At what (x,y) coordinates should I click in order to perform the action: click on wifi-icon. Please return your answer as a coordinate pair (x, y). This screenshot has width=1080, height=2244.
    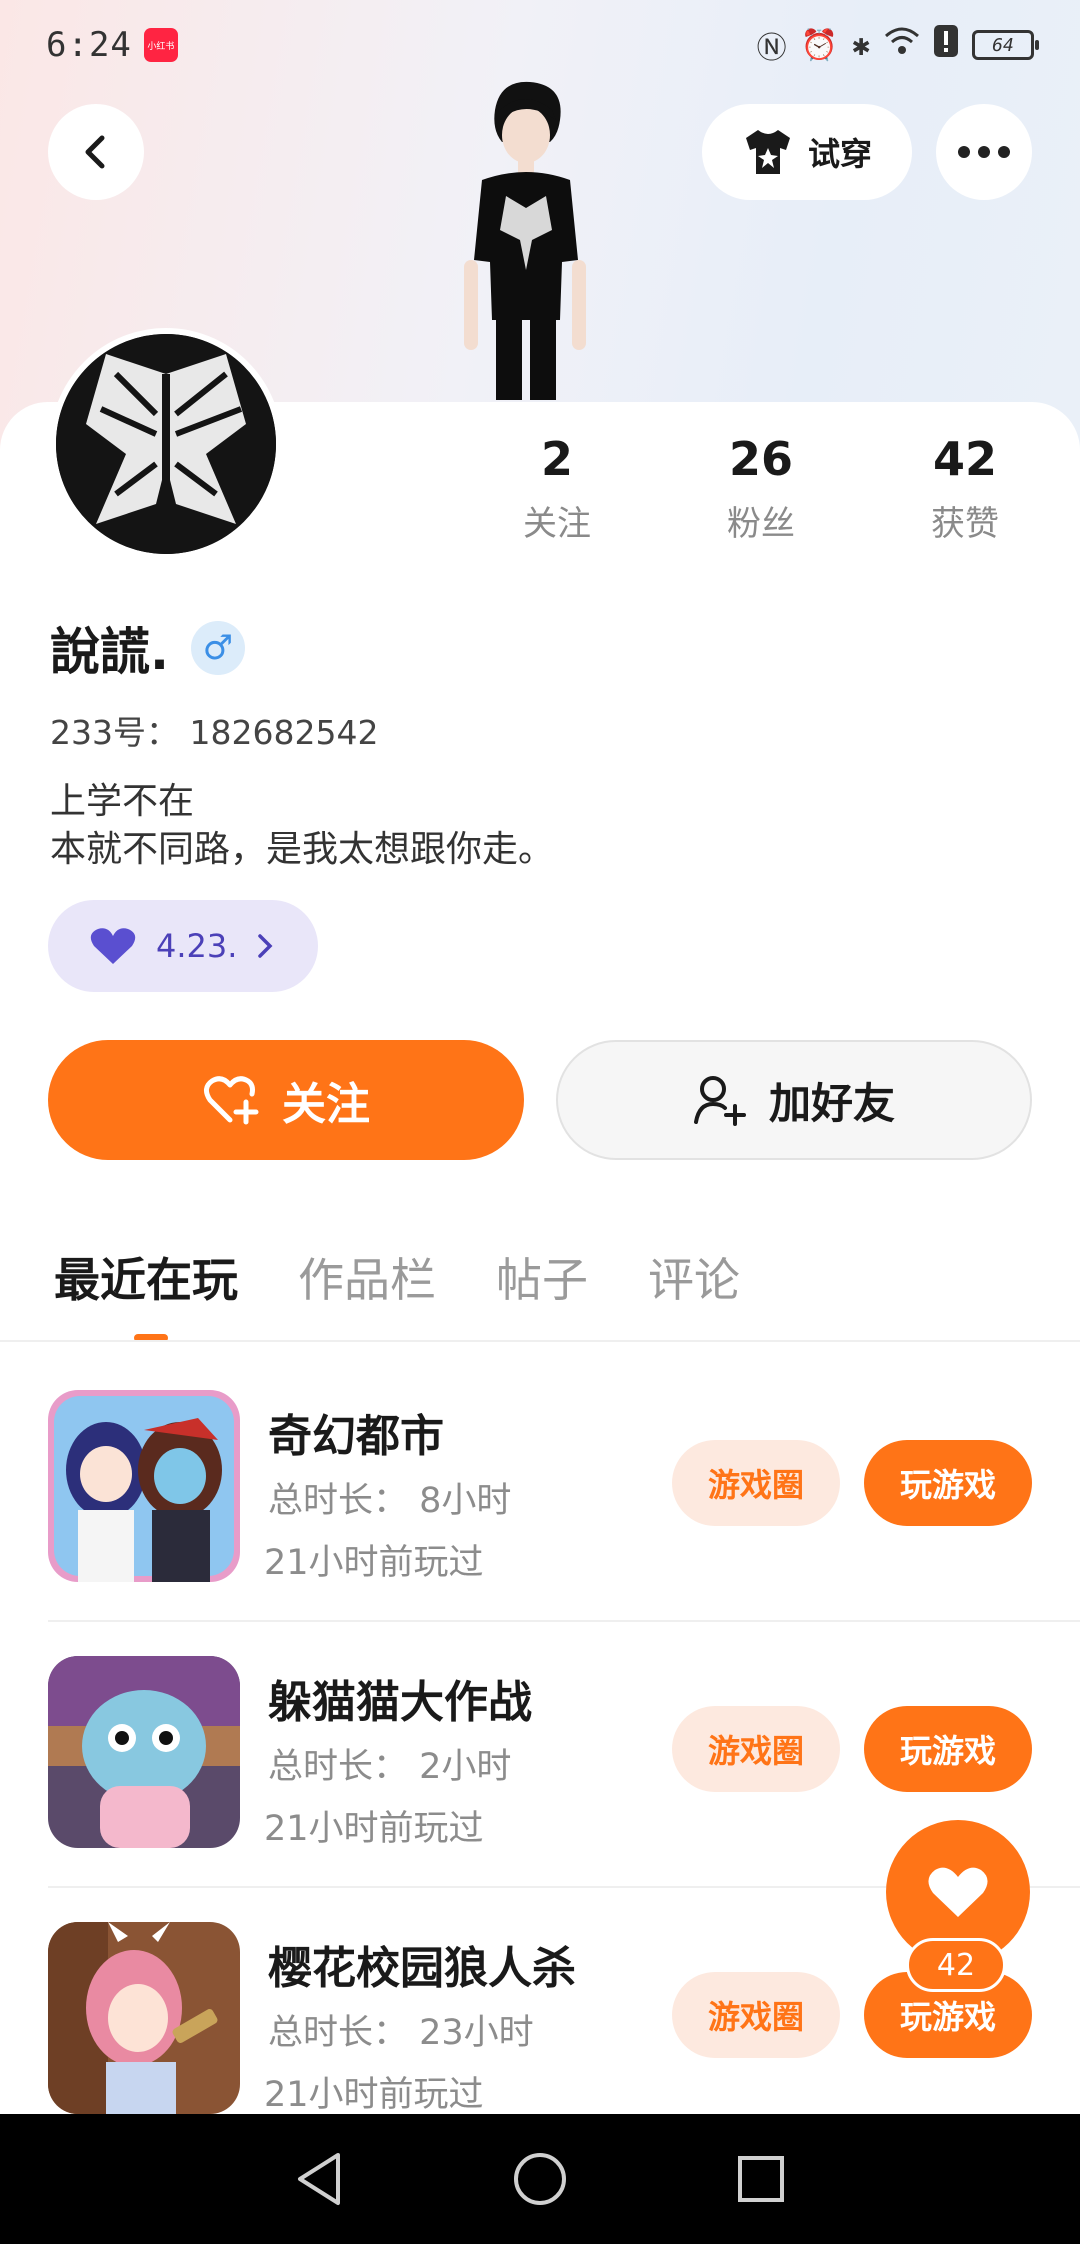
    Looking at the image, I should click on (902, 45).